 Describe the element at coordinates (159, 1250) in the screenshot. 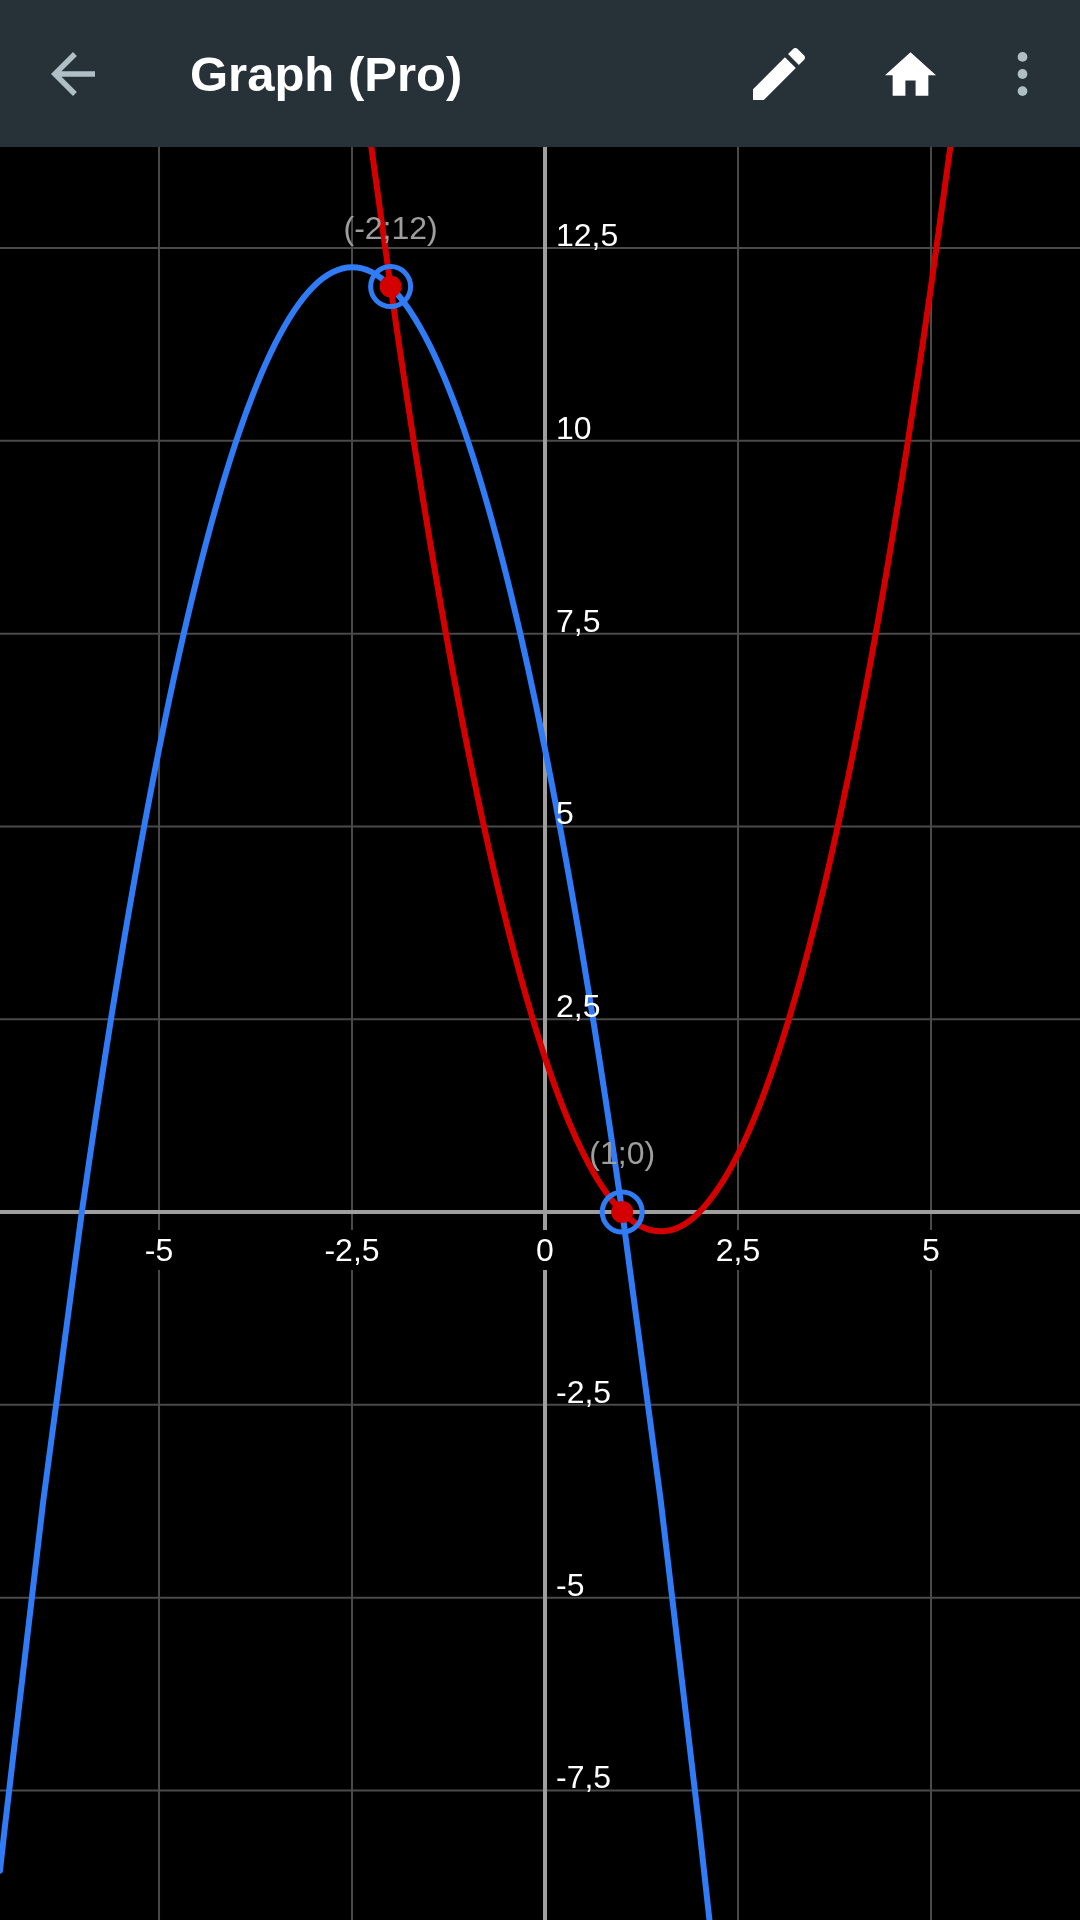

I see `x-tick-label: -5` at that location.